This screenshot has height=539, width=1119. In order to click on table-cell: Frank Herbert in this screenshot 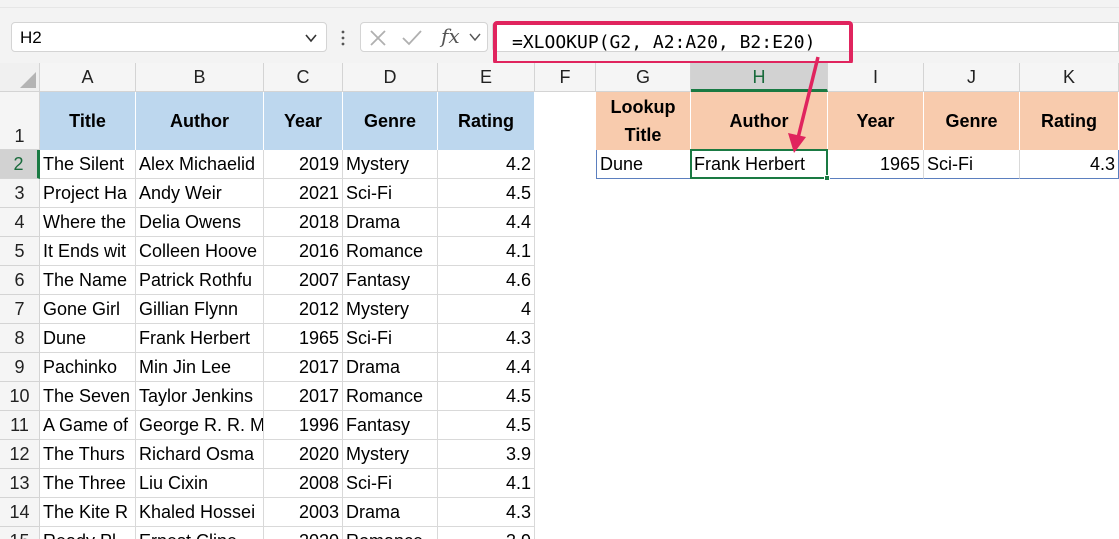, I will do `click(200, 338)`.